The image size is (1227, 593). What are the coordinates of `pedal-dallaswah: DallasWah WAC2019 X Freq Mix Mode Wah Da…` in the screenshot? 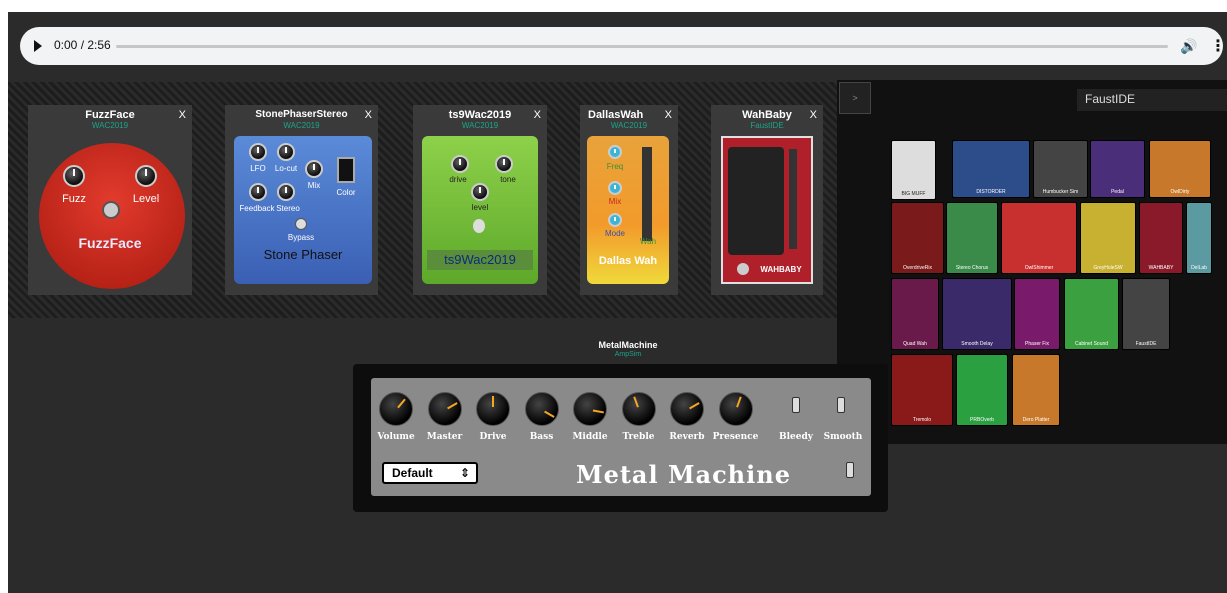 It's located at (629, 200).